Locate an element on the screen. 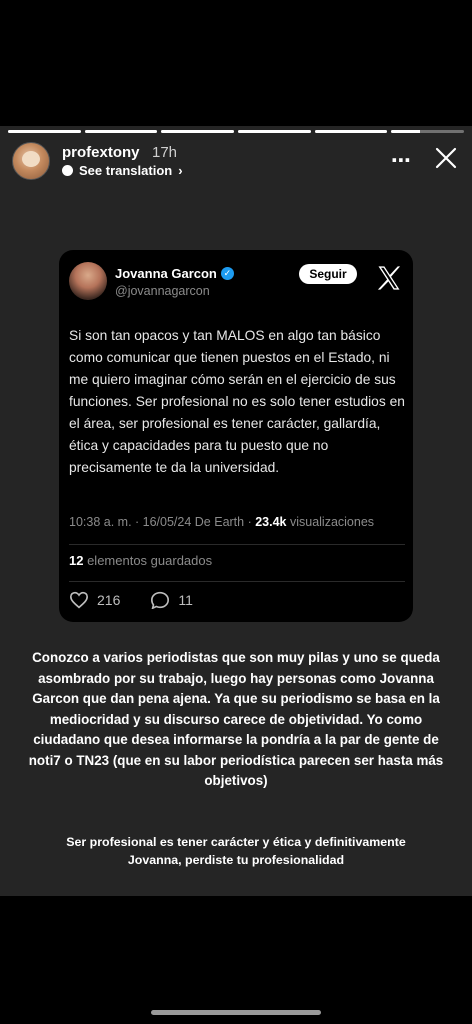 The height and width of the screenshot is (1024, 472). see-translation-button: See translation › is located at coordinates (122, 170).